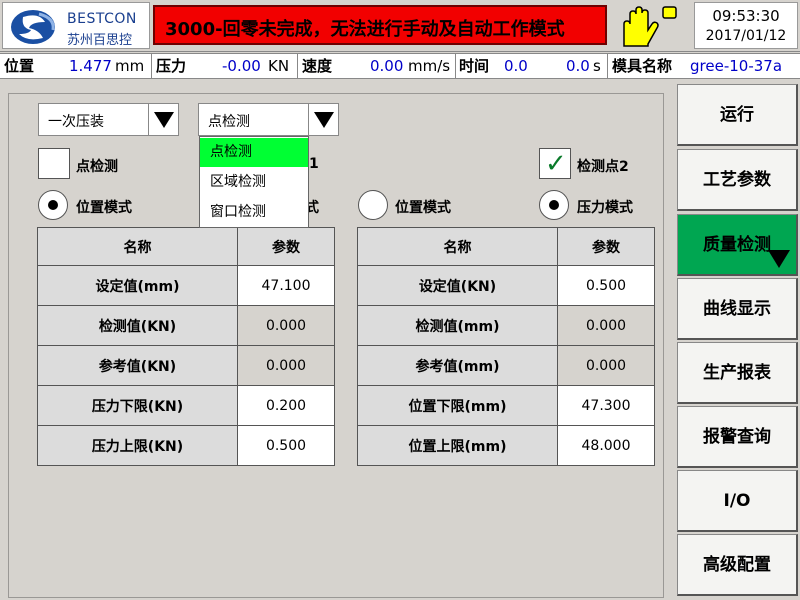  I want to click on time-label: 时间, so click(474, 66).